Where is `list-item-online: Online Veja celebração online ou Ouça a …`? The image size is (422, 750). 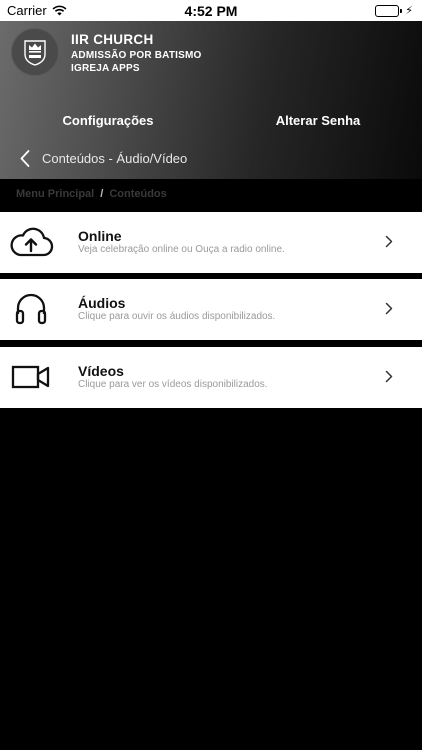
list-item-online: Online Veja celebração online ou Ouça a … is located at coordinates (211, 242).